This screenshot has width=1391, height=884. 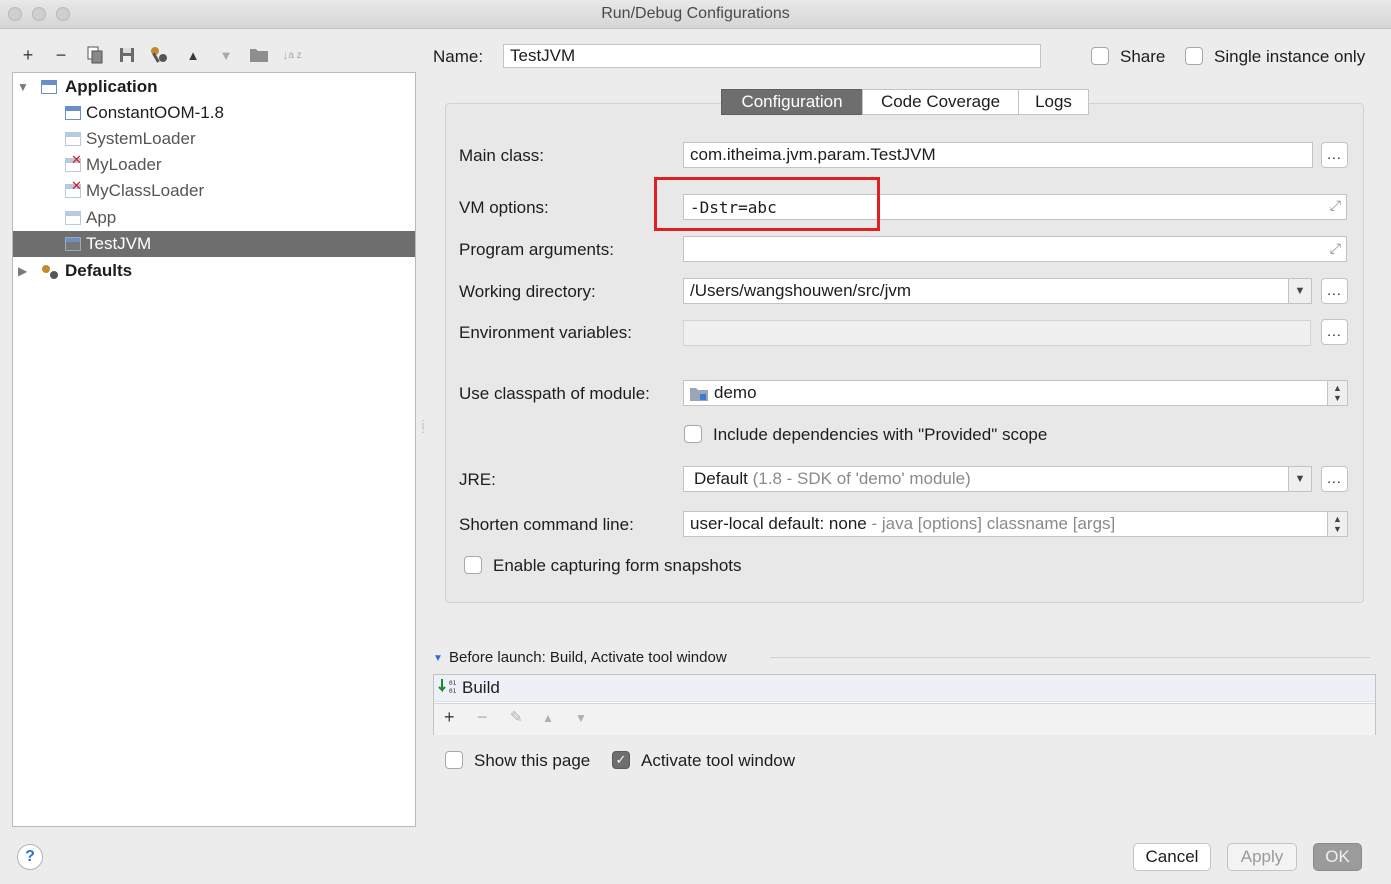 What do you see at coordinates (145, 190) in the screenshot?
I see `tree-node-label: MyClassLoader` at bounding box center [145, 190].